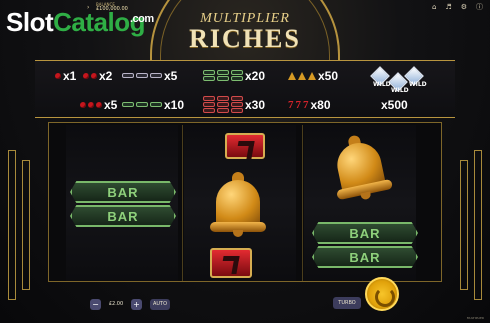  I want to click on balance-display: BALANCE £100,000.00, so click(112, 7).